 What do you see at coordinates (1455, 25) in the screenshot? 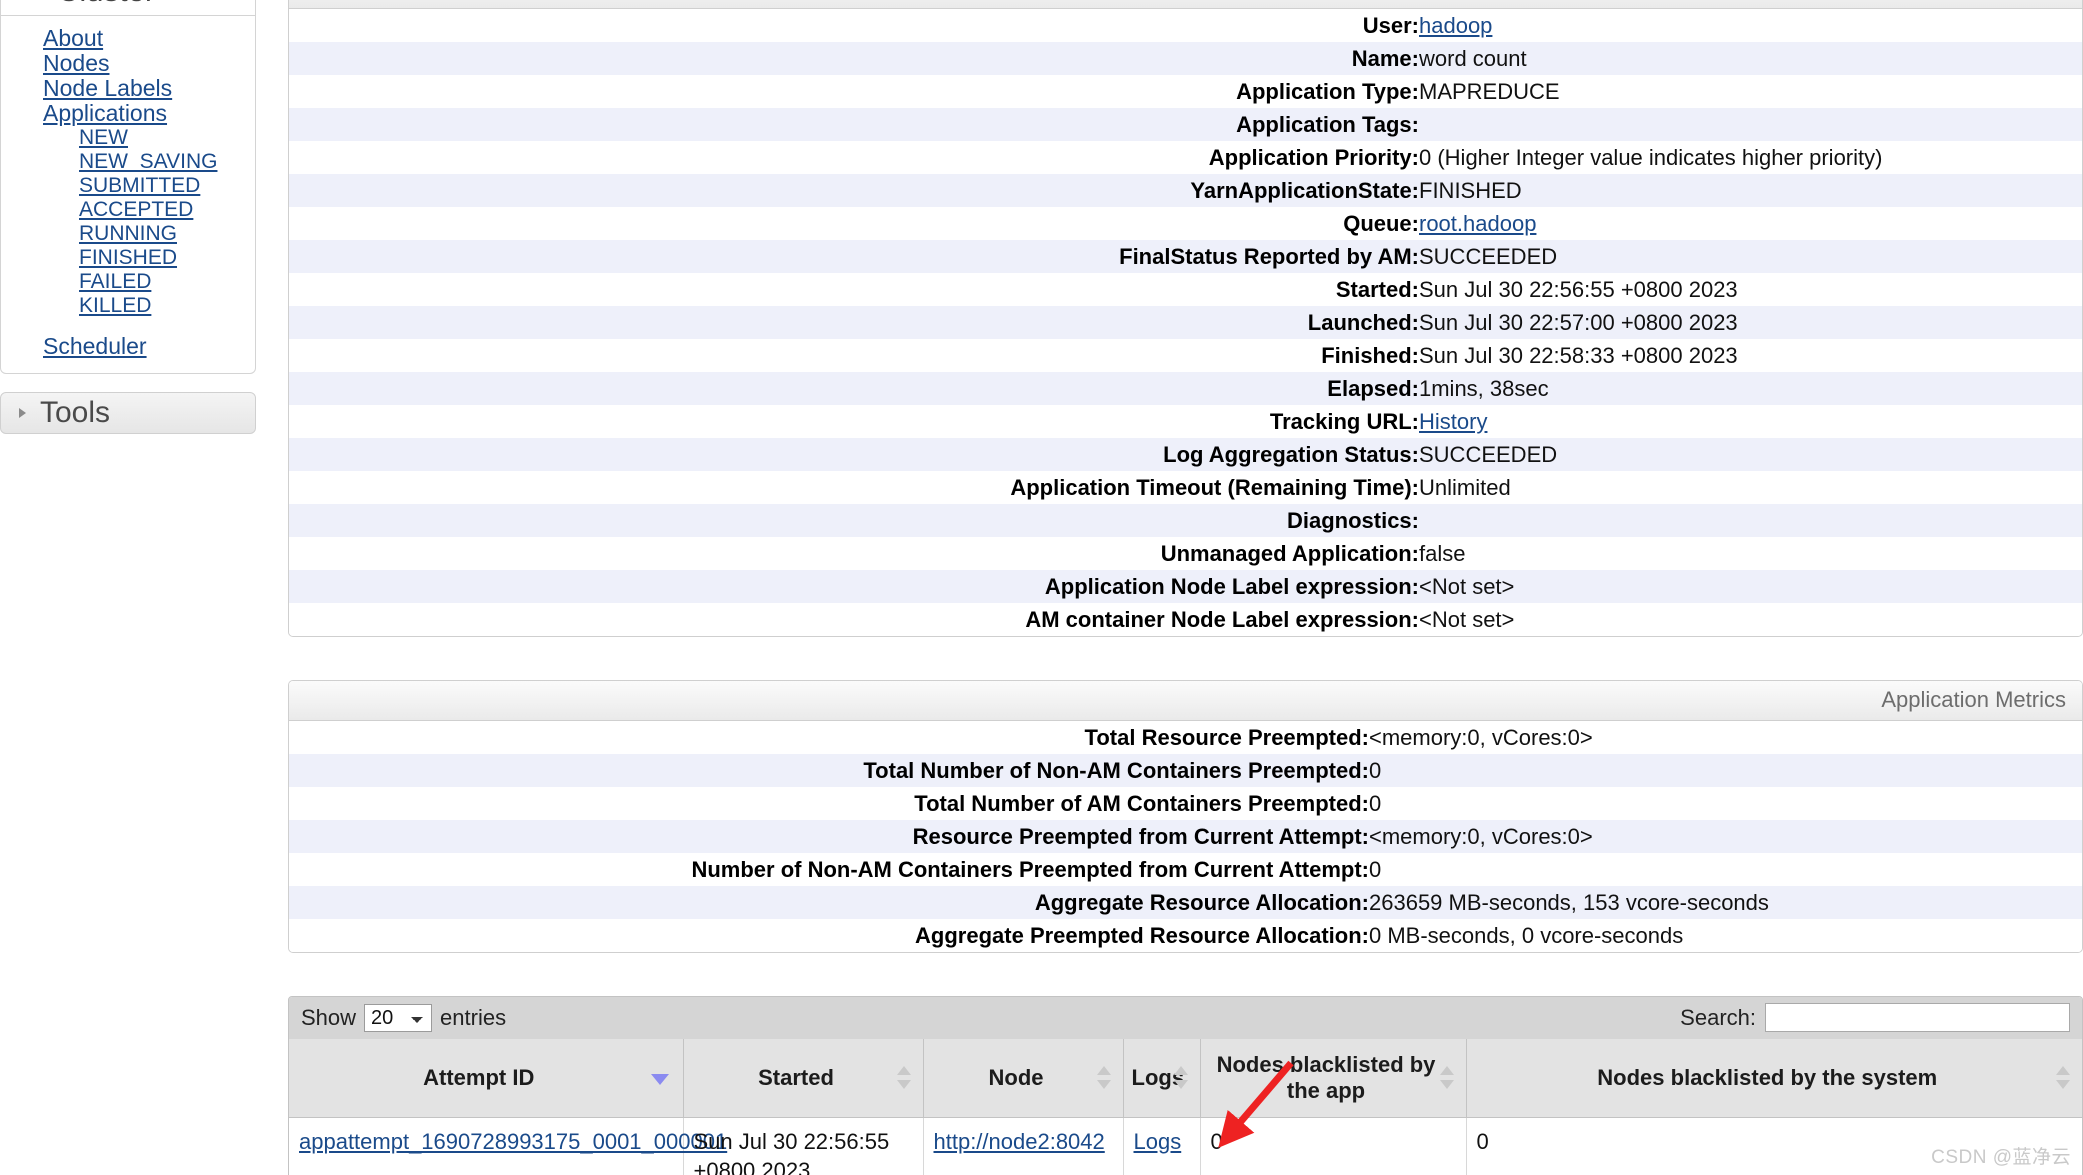
I see `overview-value-link: hadoop` at bounding box center [1455, 25].